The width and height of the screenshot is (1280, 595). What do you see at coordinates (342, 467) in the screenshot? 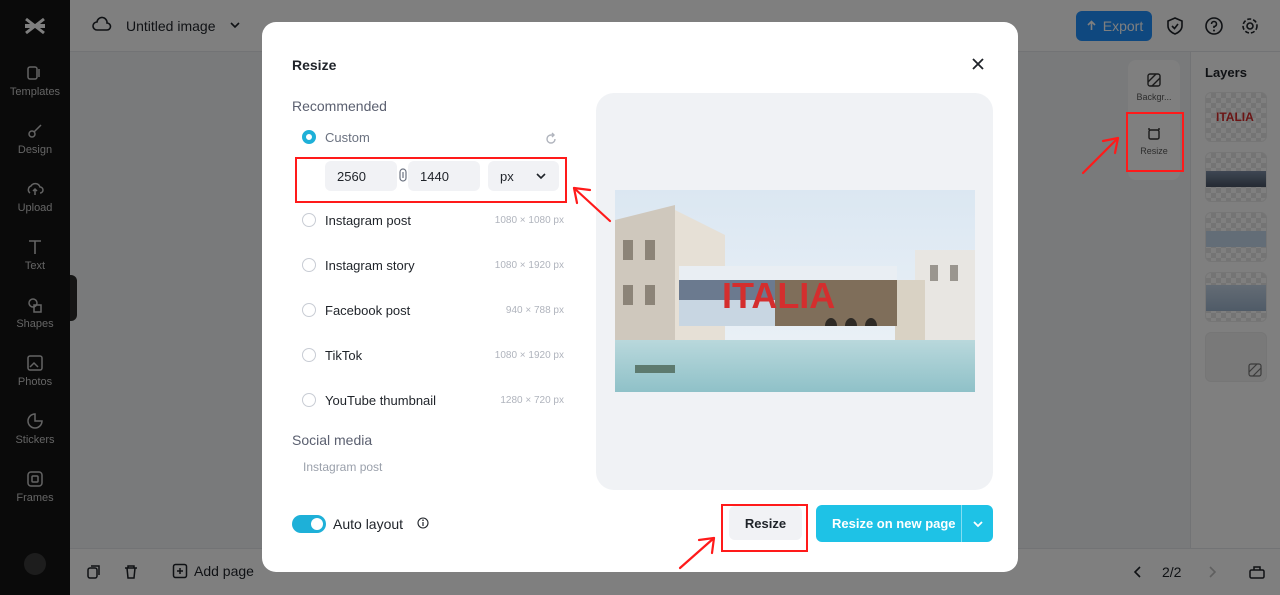
I see `social-media-item: Instagram post` at bounding box center [342, 467].